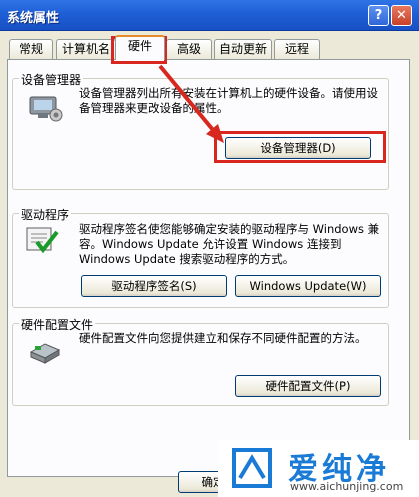 This screenshot has height=497, width=419. I want to click on tab-automatic-updates: 自动更新, so click(243, 49).